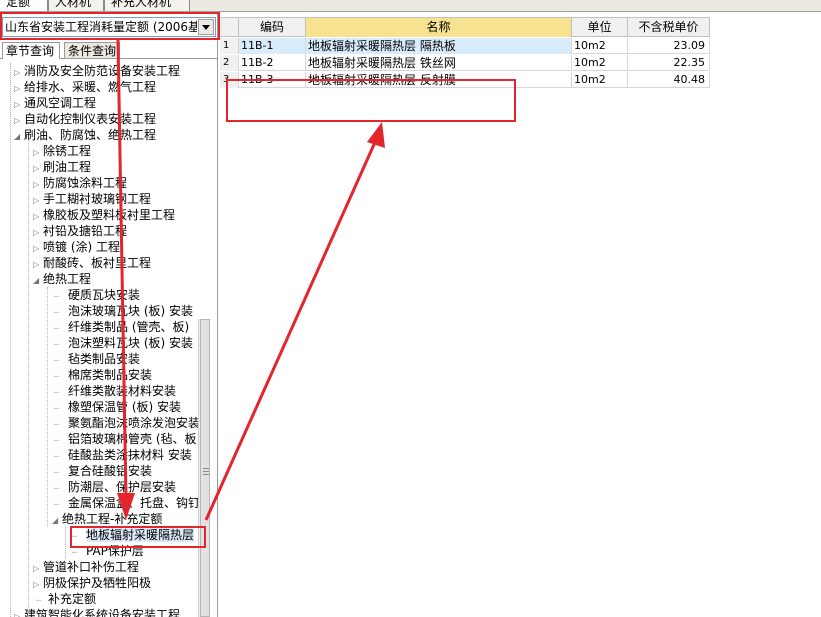 The width and height of the screenshot is (821, 617). I want to click on cell-price: 22.35, so click(669, 63).